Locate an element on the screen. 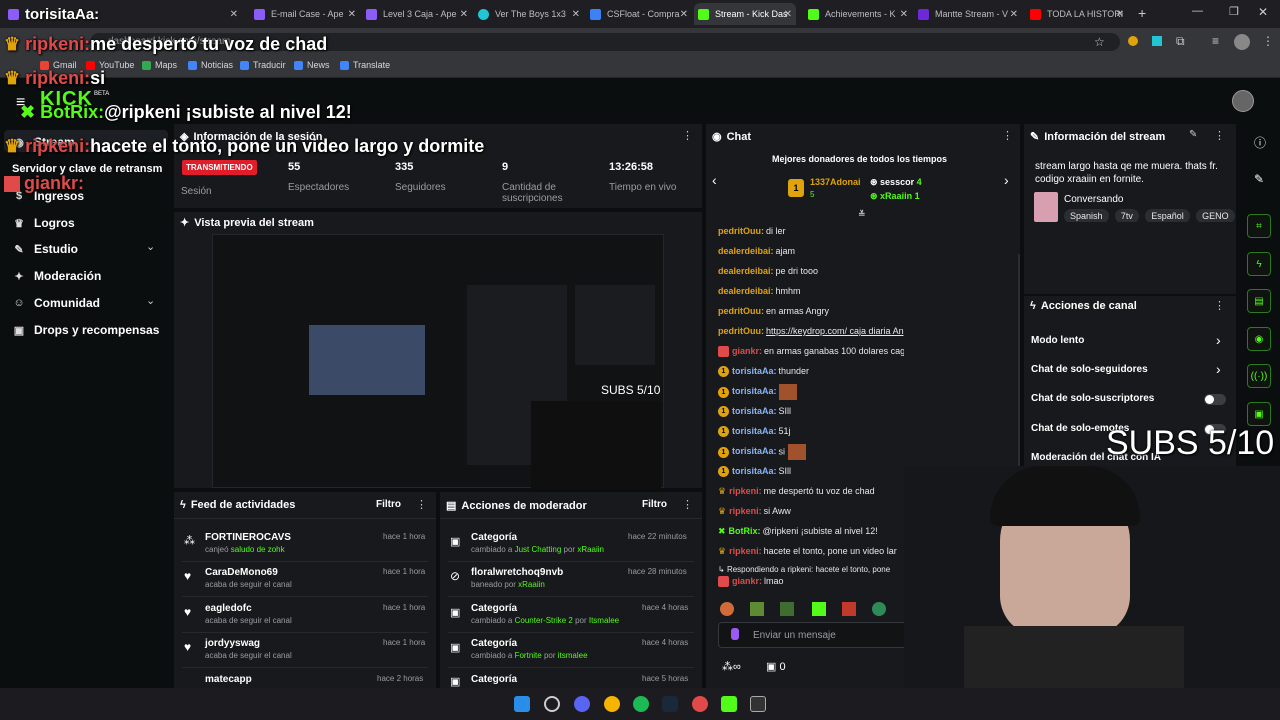 The height and width of the screenshot is (720, 1280). donor-name: 1337Adonai is located at coordinates (835, 182).